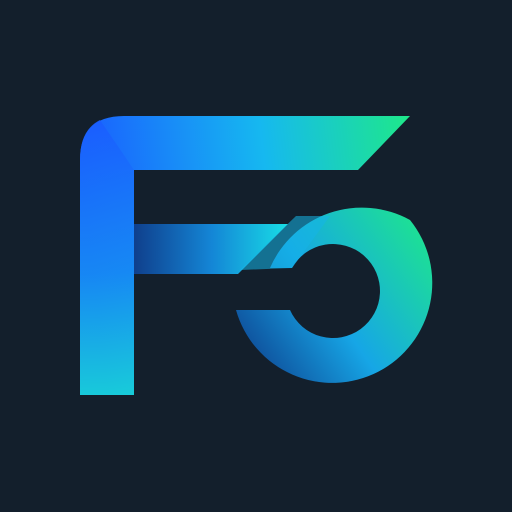 Image resolution: width=512 pixels, height=512 pixels. I want to click on f-stem, so click(107, 257).